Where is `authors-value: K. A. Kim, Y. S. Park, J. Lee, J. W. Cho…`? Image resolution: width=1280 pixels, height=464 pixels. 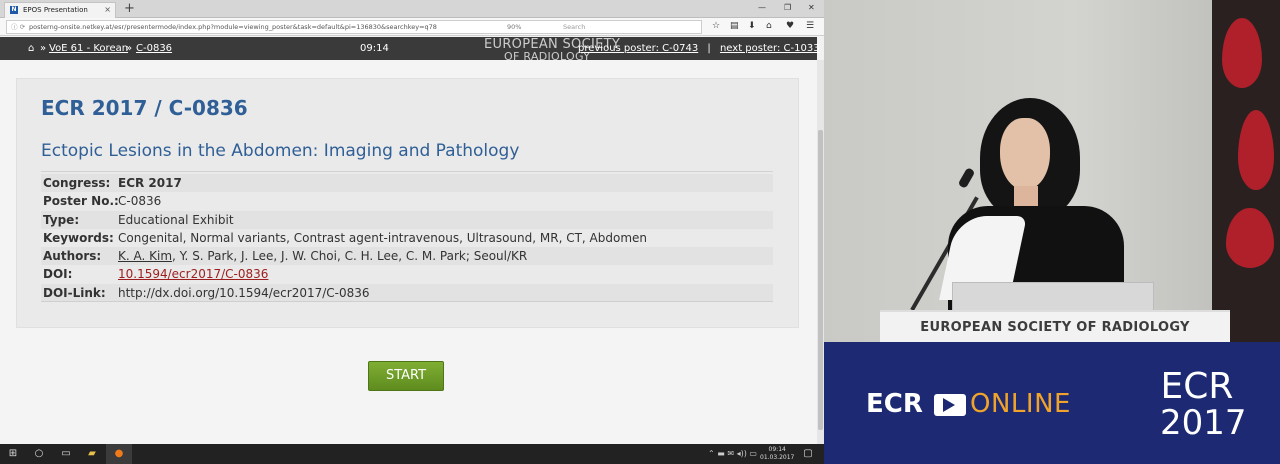 authors-value: K. A. Kim, Y. S. Park, J. Lee, J. W. Cho… is located at coordinates (322, 256).